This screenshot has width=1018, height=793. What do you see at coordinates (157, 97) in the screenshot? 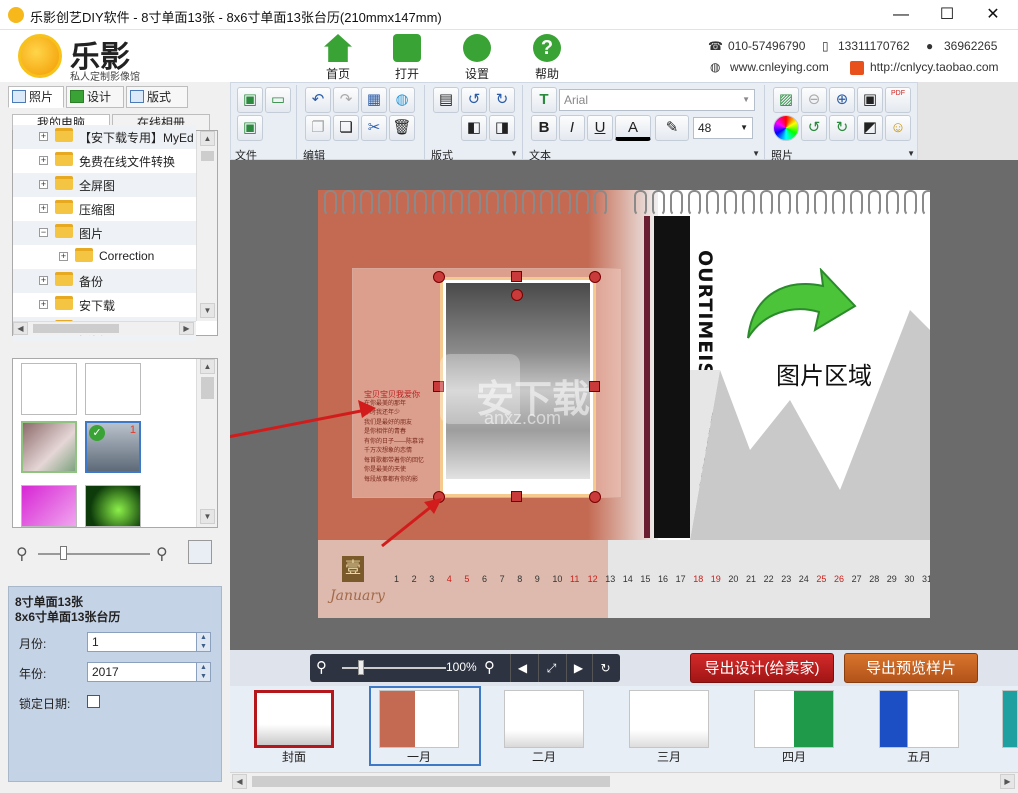
I see `tab-layout: 版式` at bounding box center [157, 97].